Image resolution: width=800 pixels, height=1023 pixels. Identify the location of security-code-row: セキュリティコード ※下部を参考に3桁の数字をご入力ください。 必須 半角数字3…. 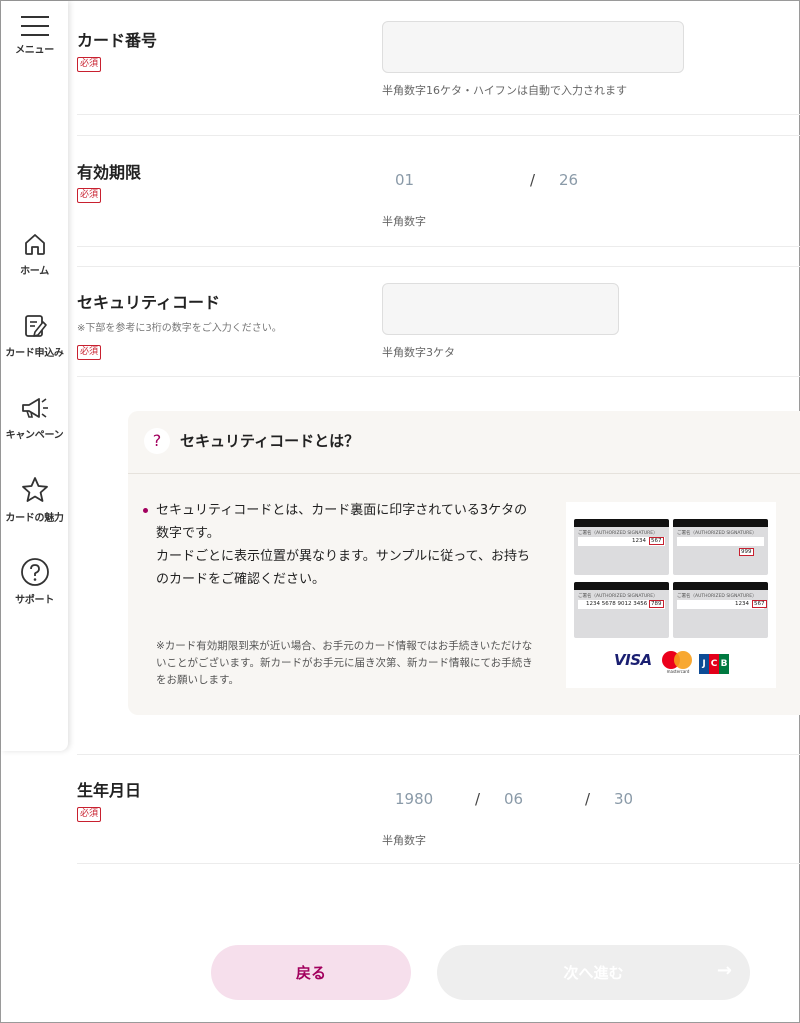
(438, 321).